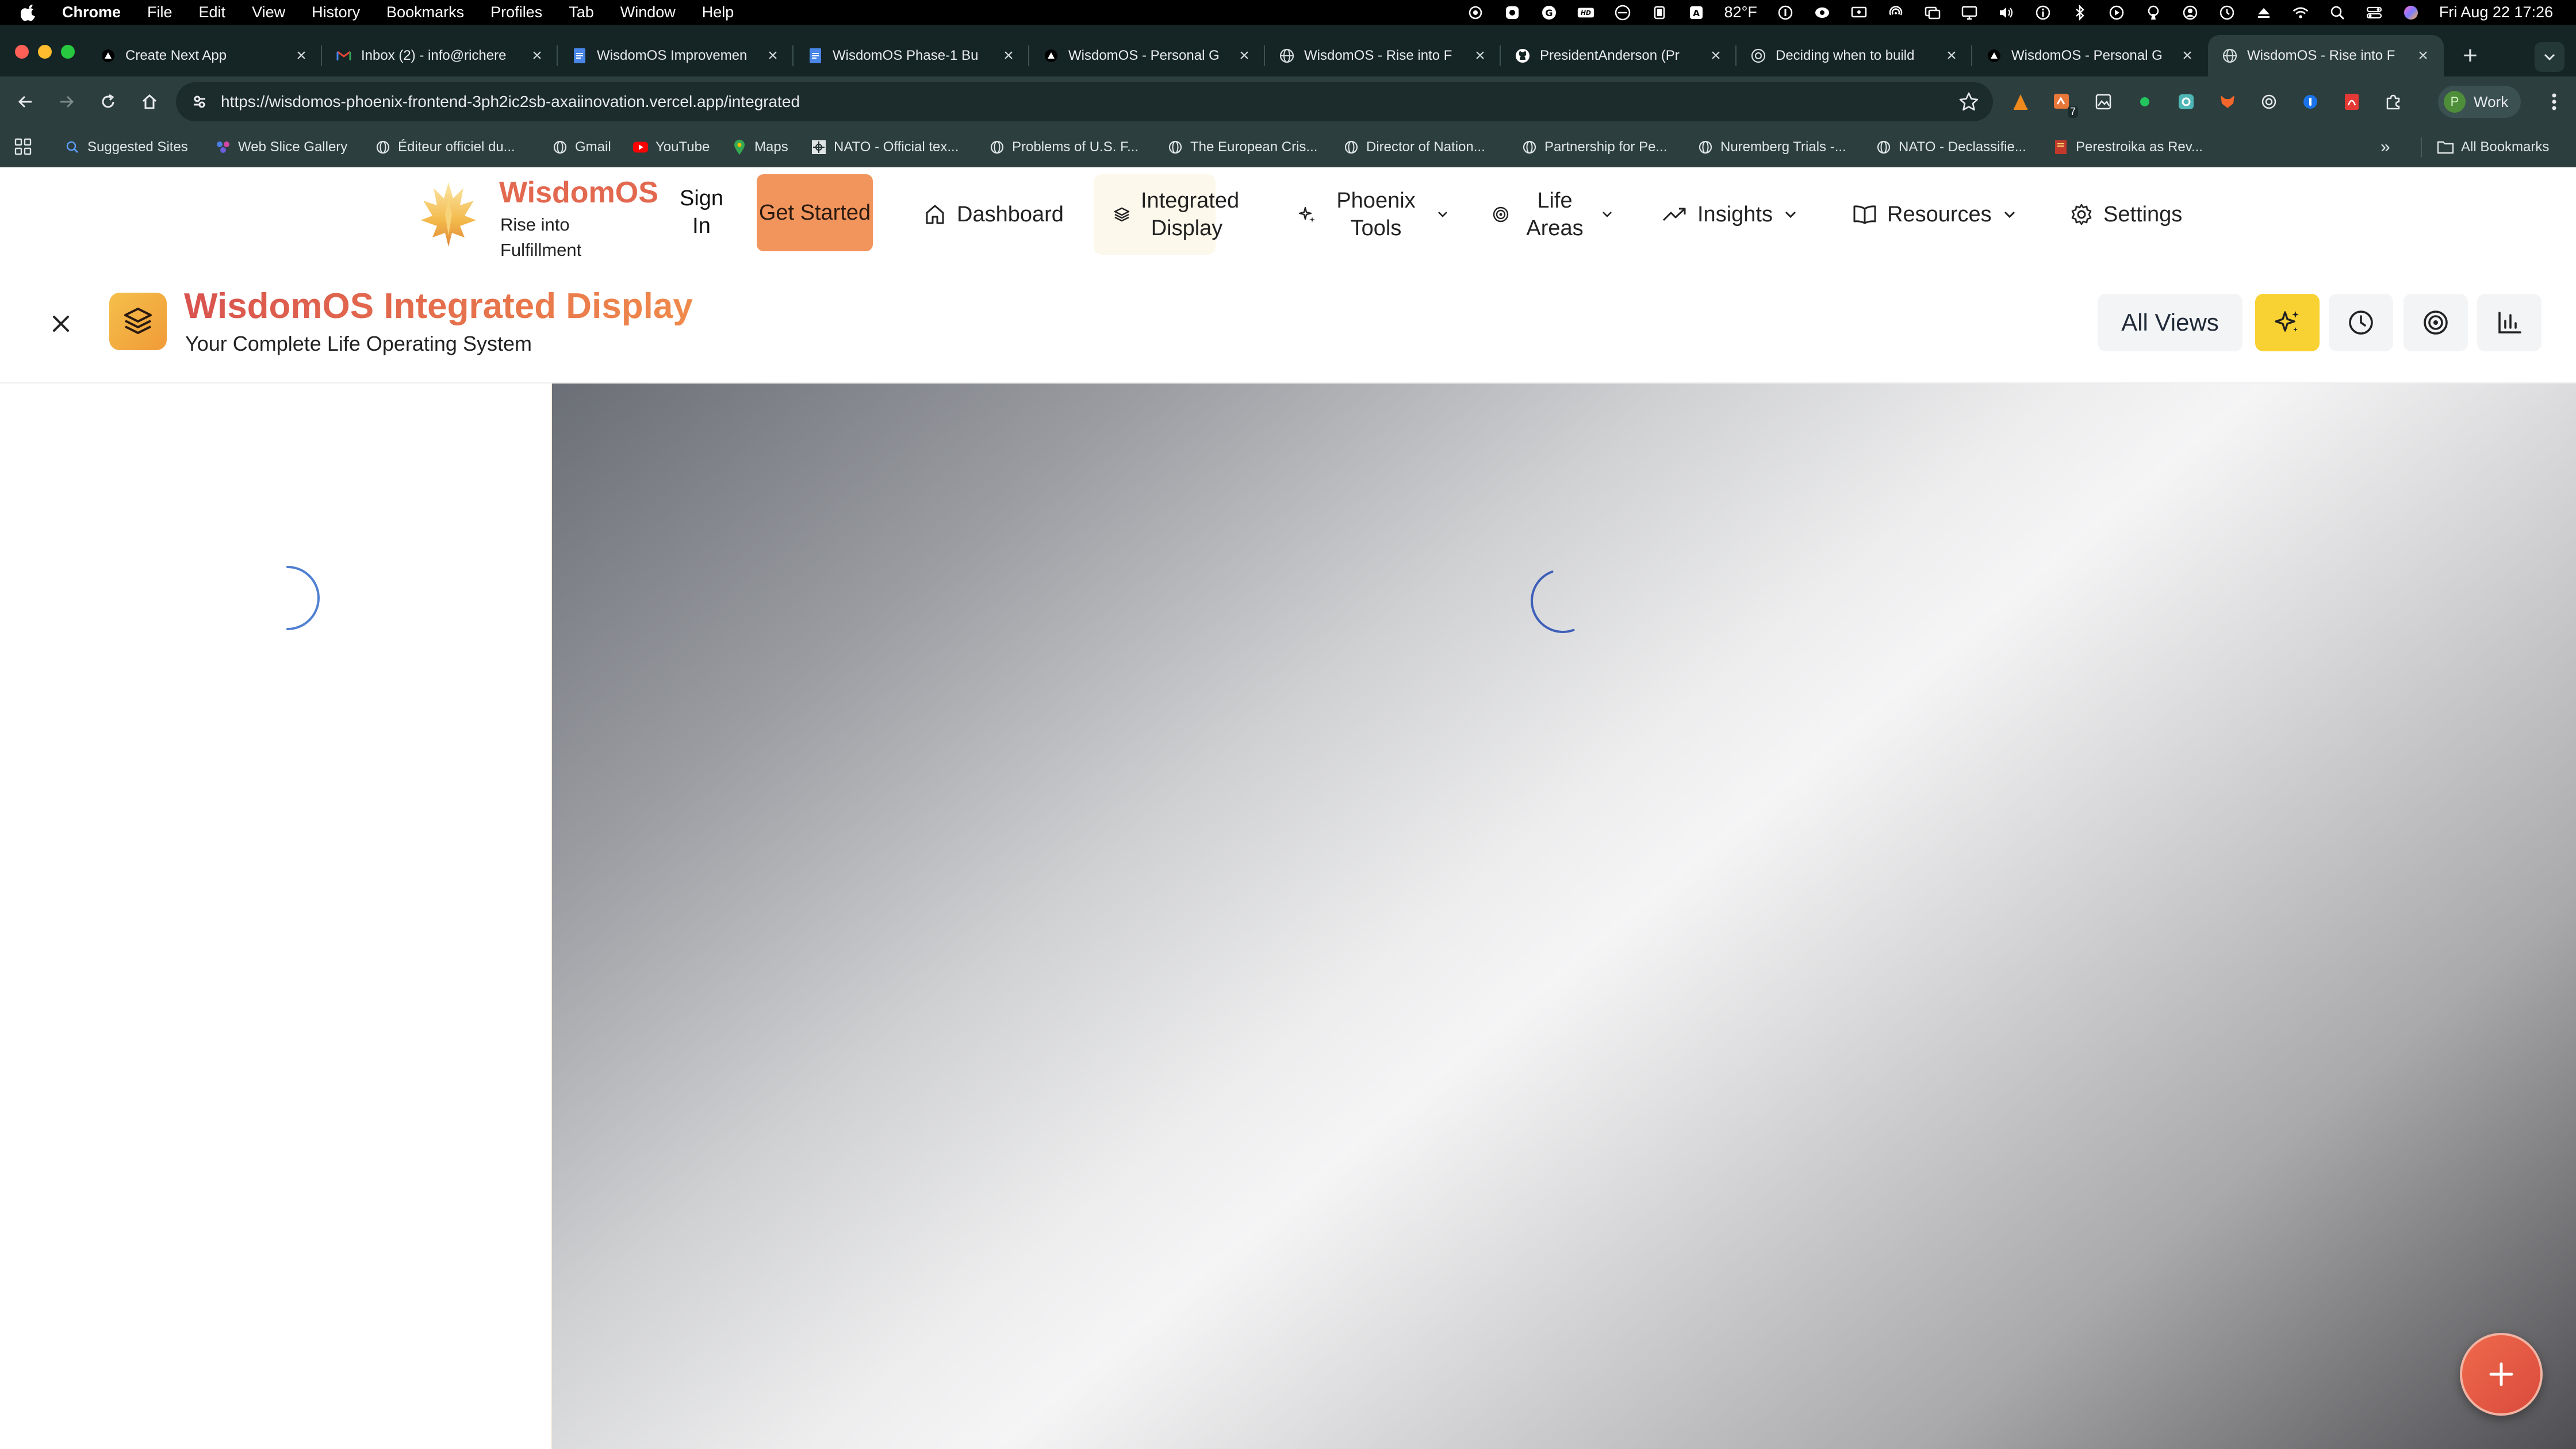  What do you see at coordinates (2190, 12) in the screenshot?
I see `user-account-icon` at bounding box center [2190, 12].